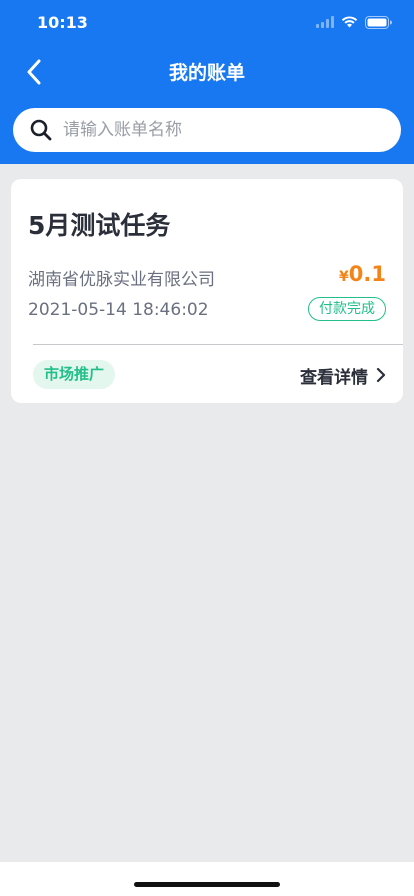 The width and height of the screenshot is (414, 896). What do you see at coordinates (378, 22) in the screenshot?
I see `battery-icon` at bounding box center [378, 22].